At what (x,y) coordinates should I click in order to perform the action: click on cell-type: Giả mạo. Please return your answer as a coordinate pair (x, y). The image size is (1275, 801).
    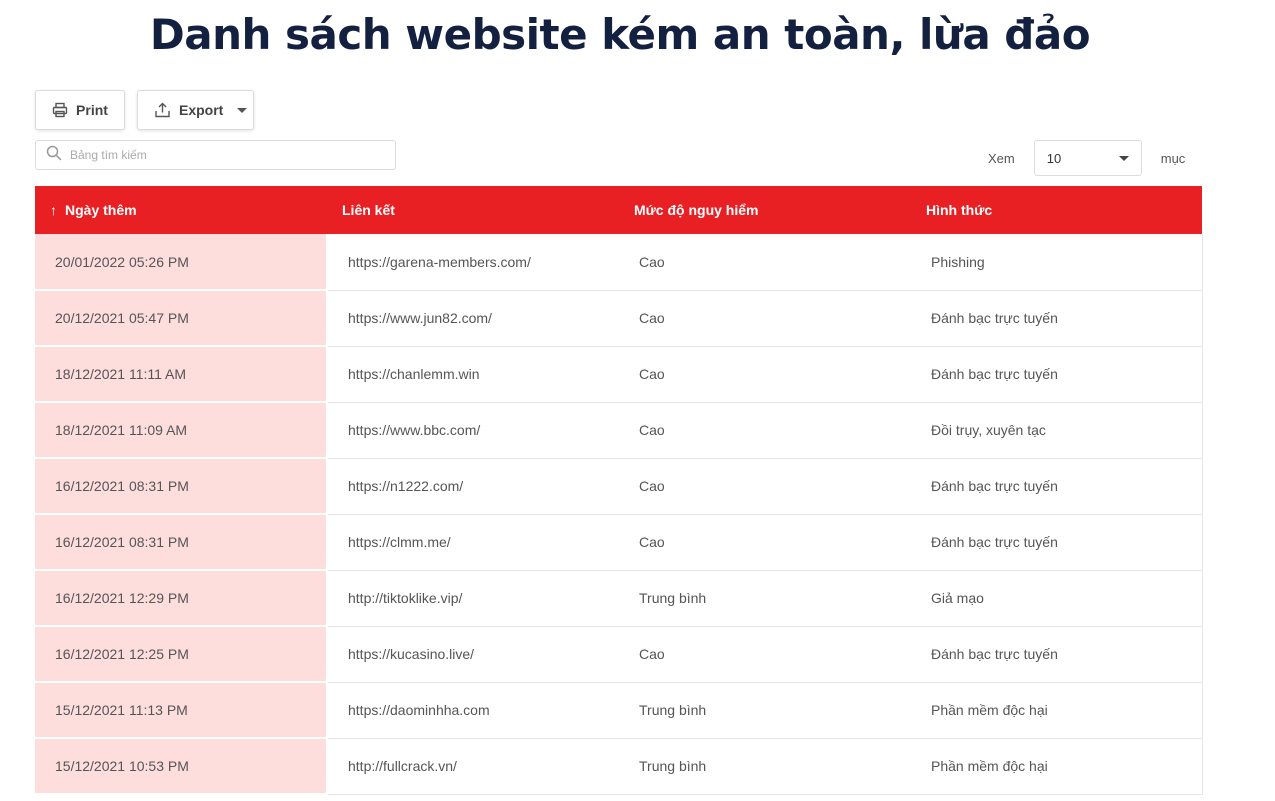
    Looking at the image, I should click on (1057, 598).